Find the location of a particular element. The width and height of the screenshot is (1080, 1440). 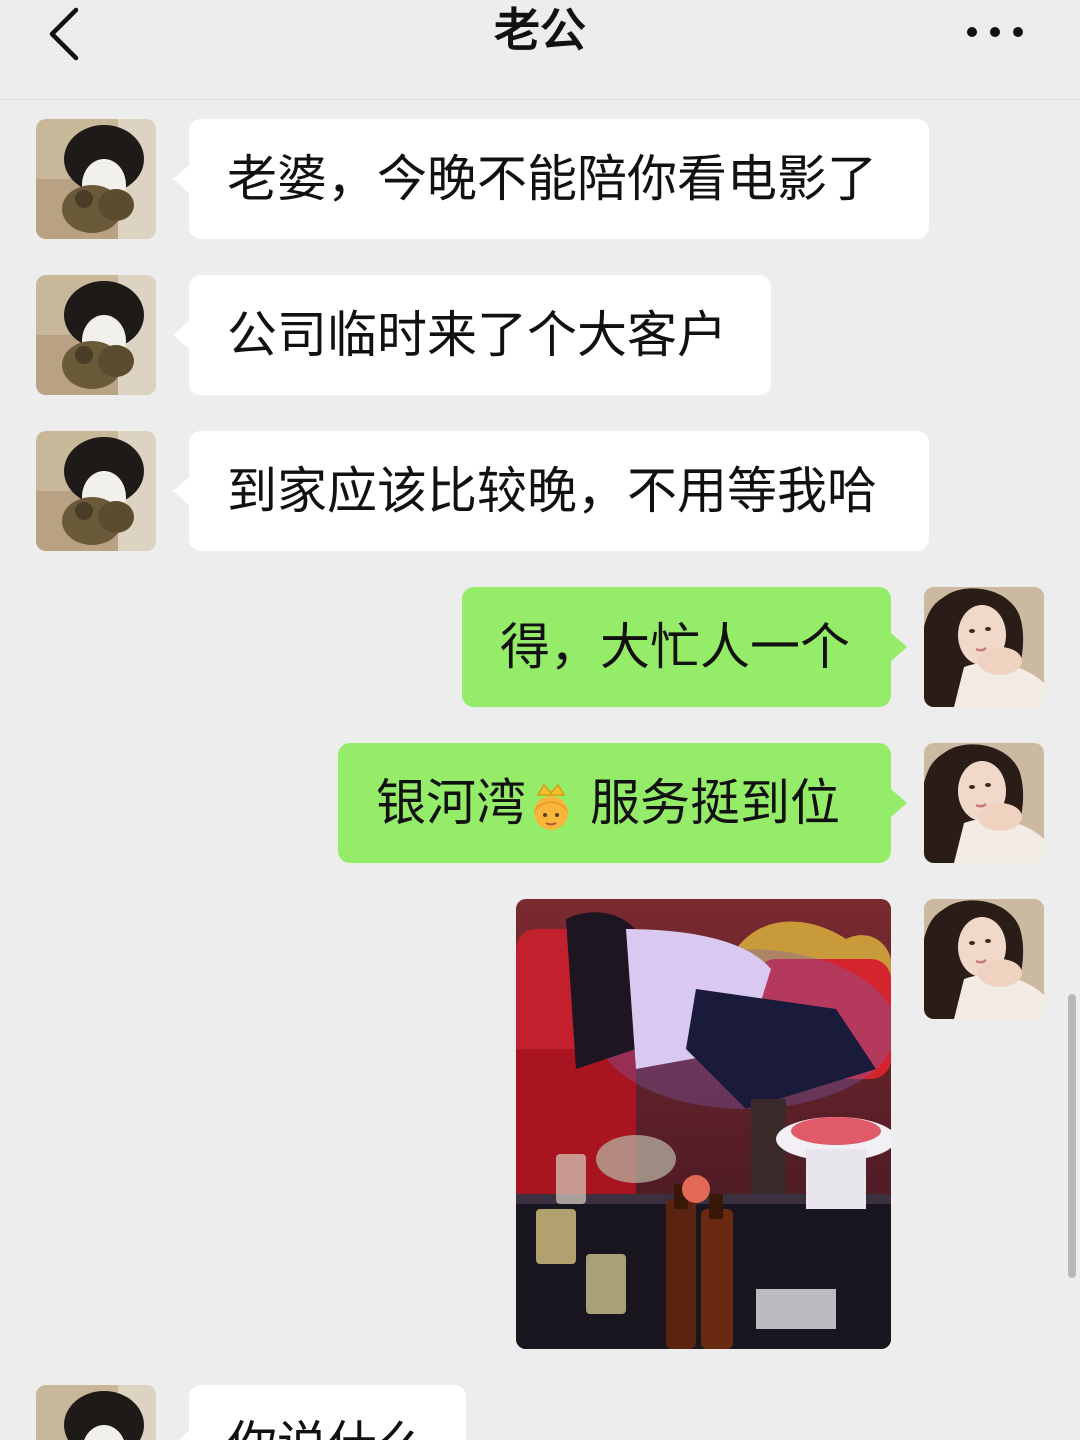

message-text-before-emoji: 银河湾 is located at coordinates (451, 803).